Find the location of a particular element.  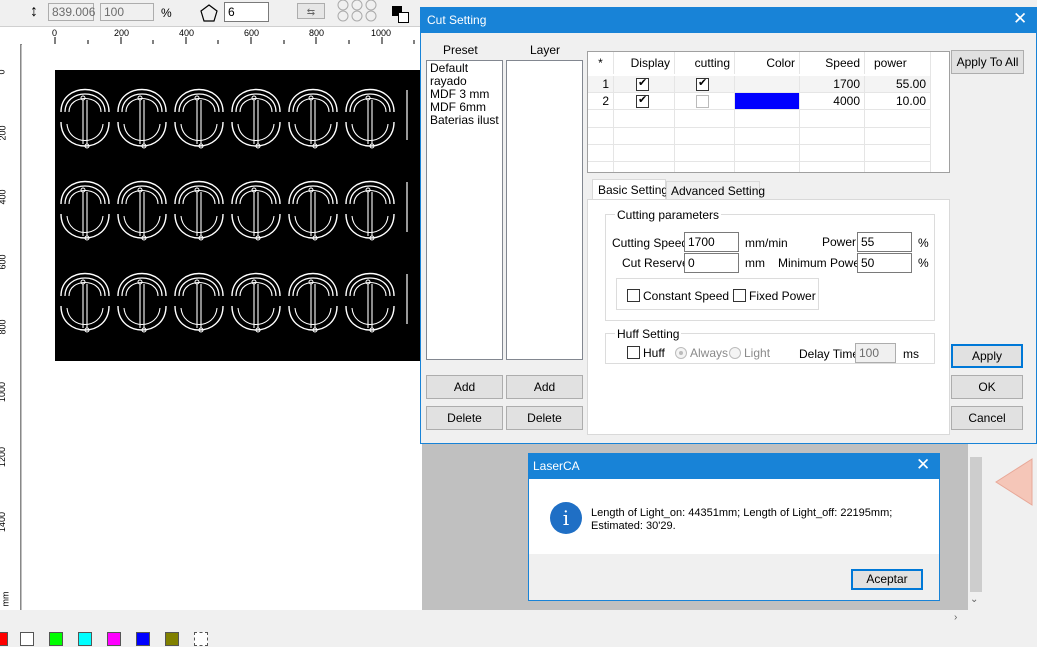

apply-button: Apply is located at coordinates (987, 356).